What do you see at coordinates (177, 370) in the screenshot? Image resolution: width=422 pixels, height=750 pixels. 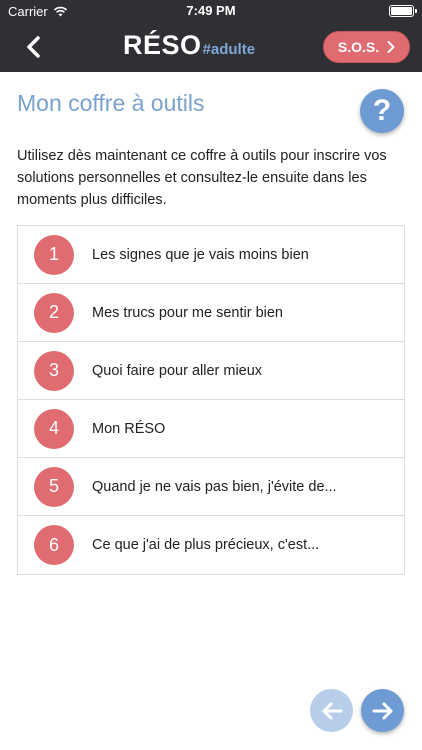 I see `tool-label: Quoi faire pour aller mieux` at bounding box center [177, 370].